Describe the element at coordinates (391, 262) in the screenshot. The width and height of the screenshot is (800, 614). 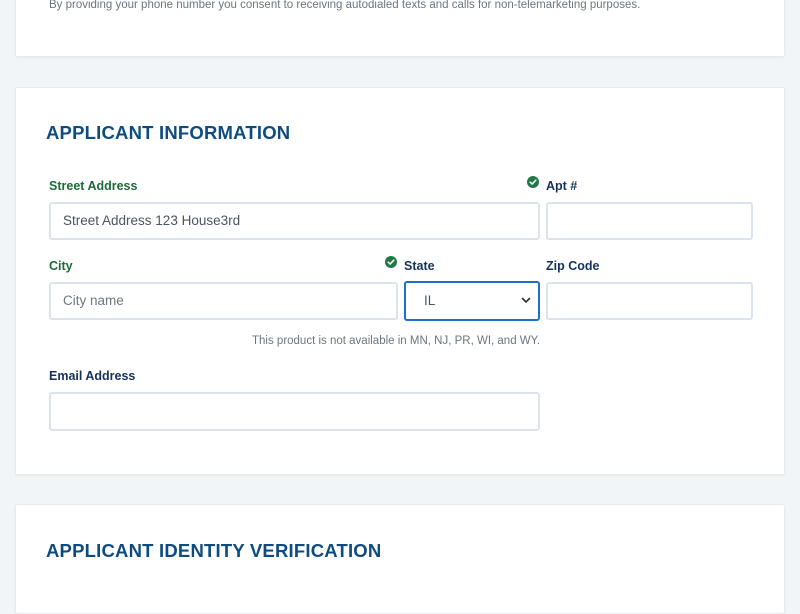
I see `city-valid-check-icon` at that location.